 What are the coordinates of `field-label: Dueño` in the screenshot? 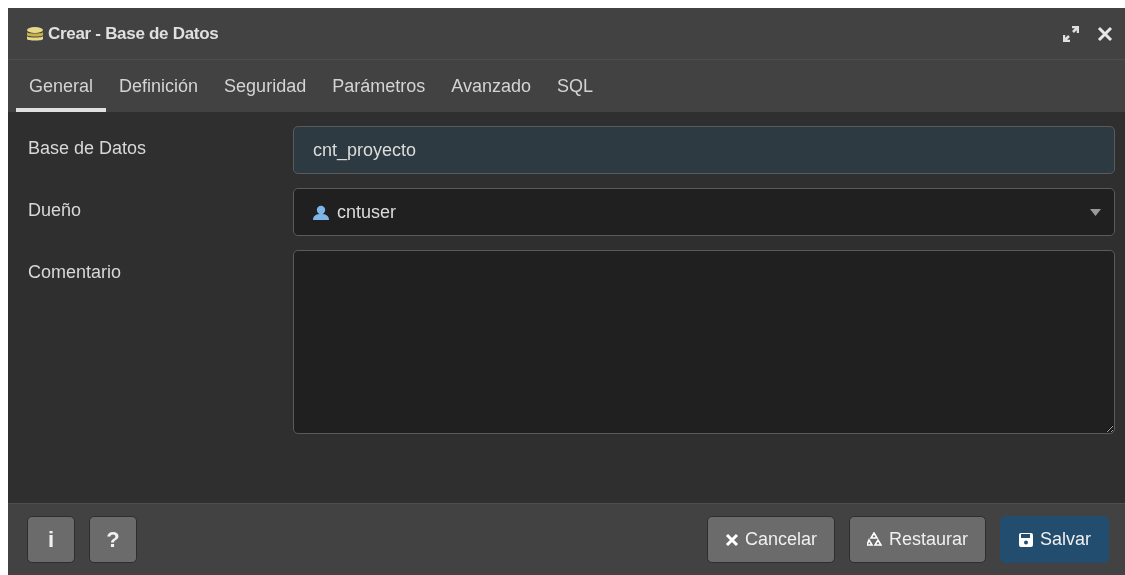 It's located at (55, 210).